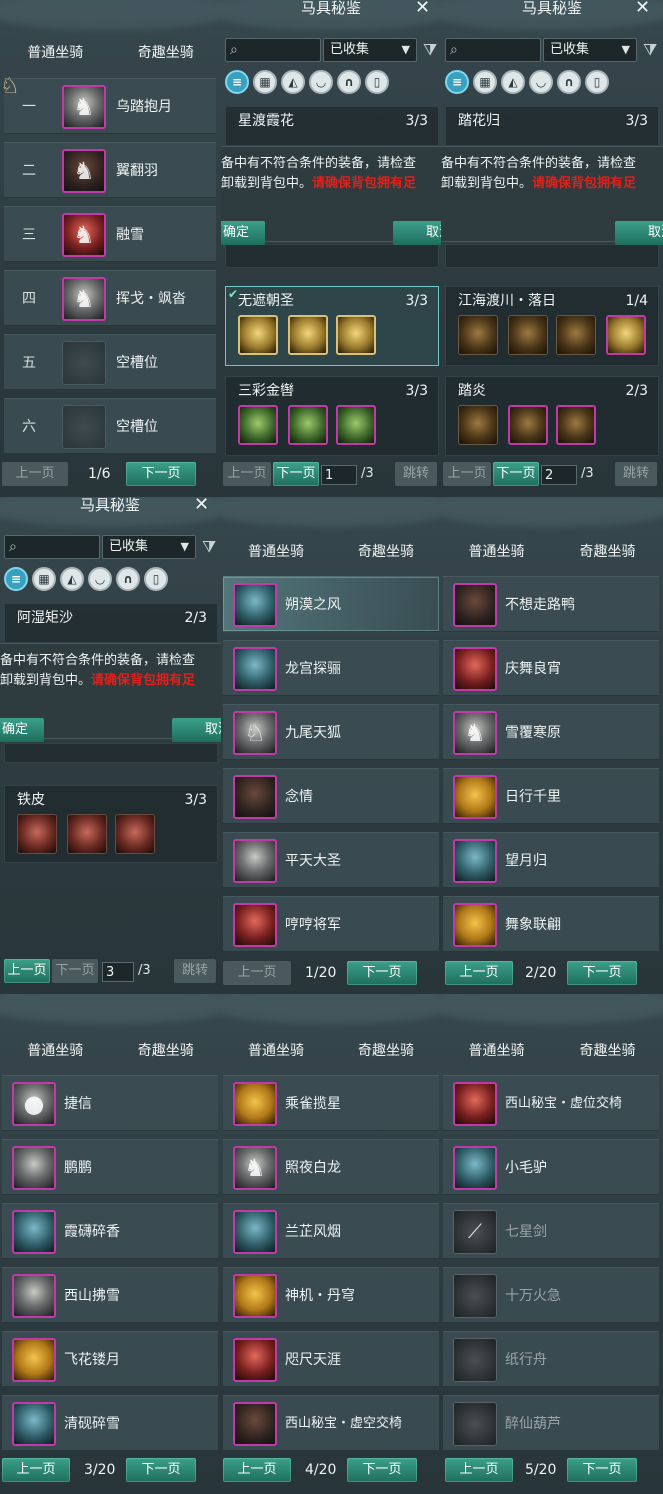 Image resolution: width=663 pixels, height=1494 pixels. What do you see at coordinates (111, 824) in the screenshot?
I see `gear-set-card: 铁皮 3/3` at bounding box center [111, 824].